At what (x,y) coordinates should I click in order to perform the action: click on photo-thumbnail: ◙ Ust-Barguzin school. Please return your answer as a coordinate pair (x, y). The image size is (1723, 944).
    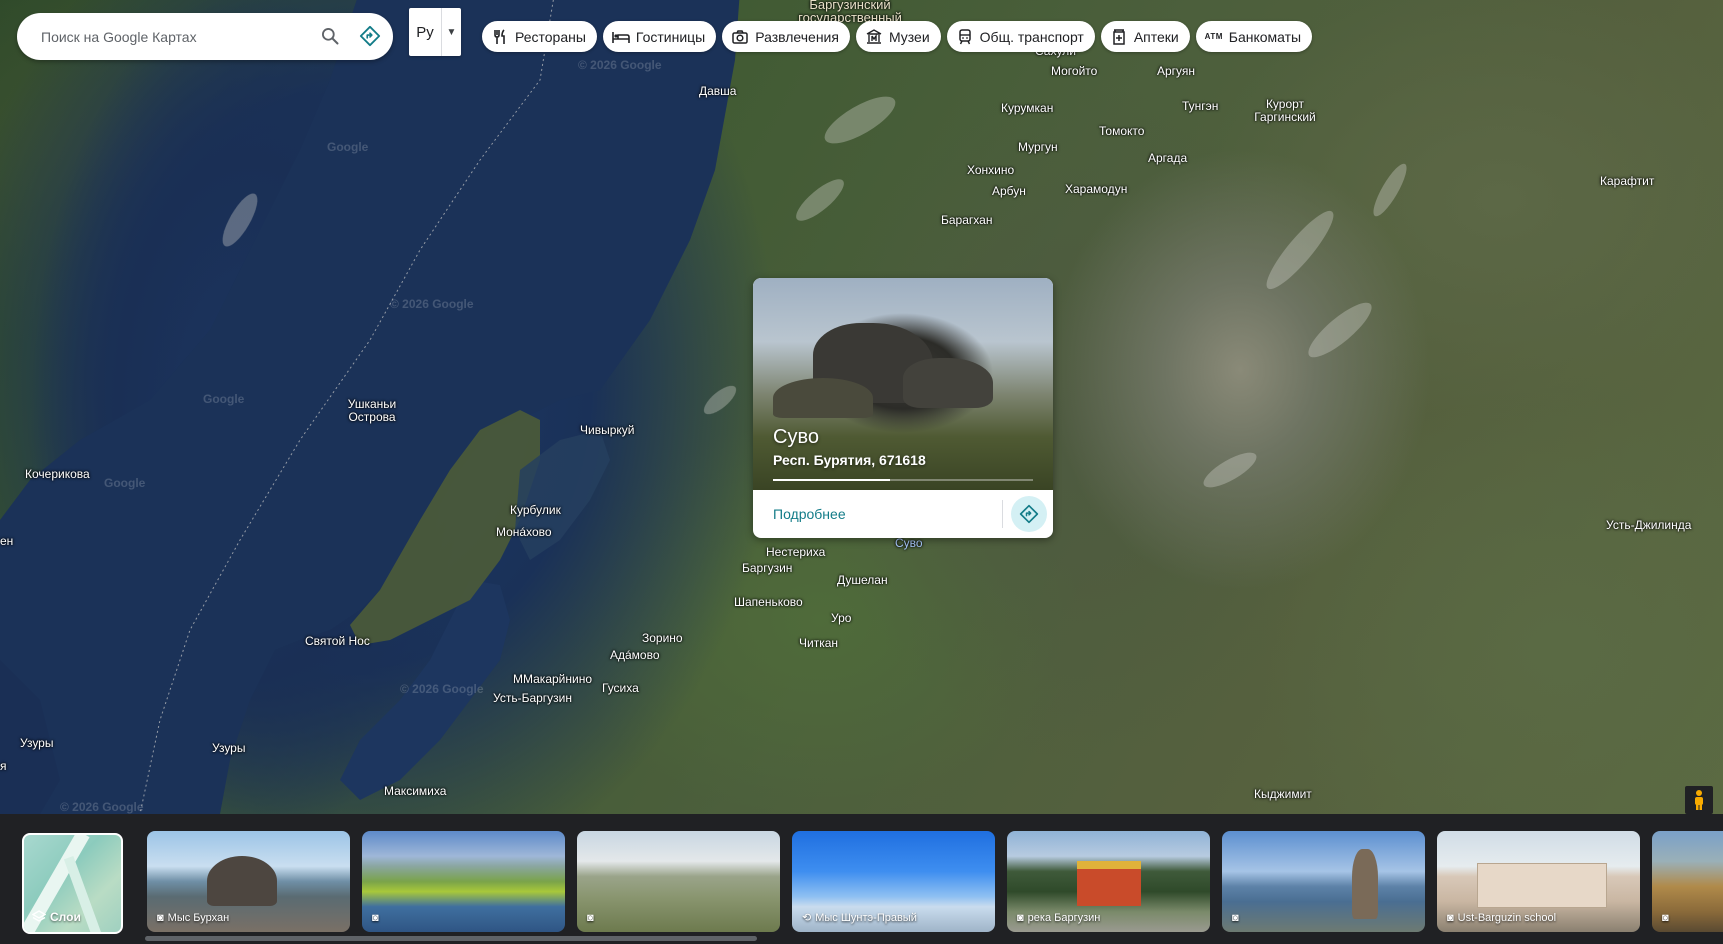
    Looking at the image, I should click on (1538, 881).